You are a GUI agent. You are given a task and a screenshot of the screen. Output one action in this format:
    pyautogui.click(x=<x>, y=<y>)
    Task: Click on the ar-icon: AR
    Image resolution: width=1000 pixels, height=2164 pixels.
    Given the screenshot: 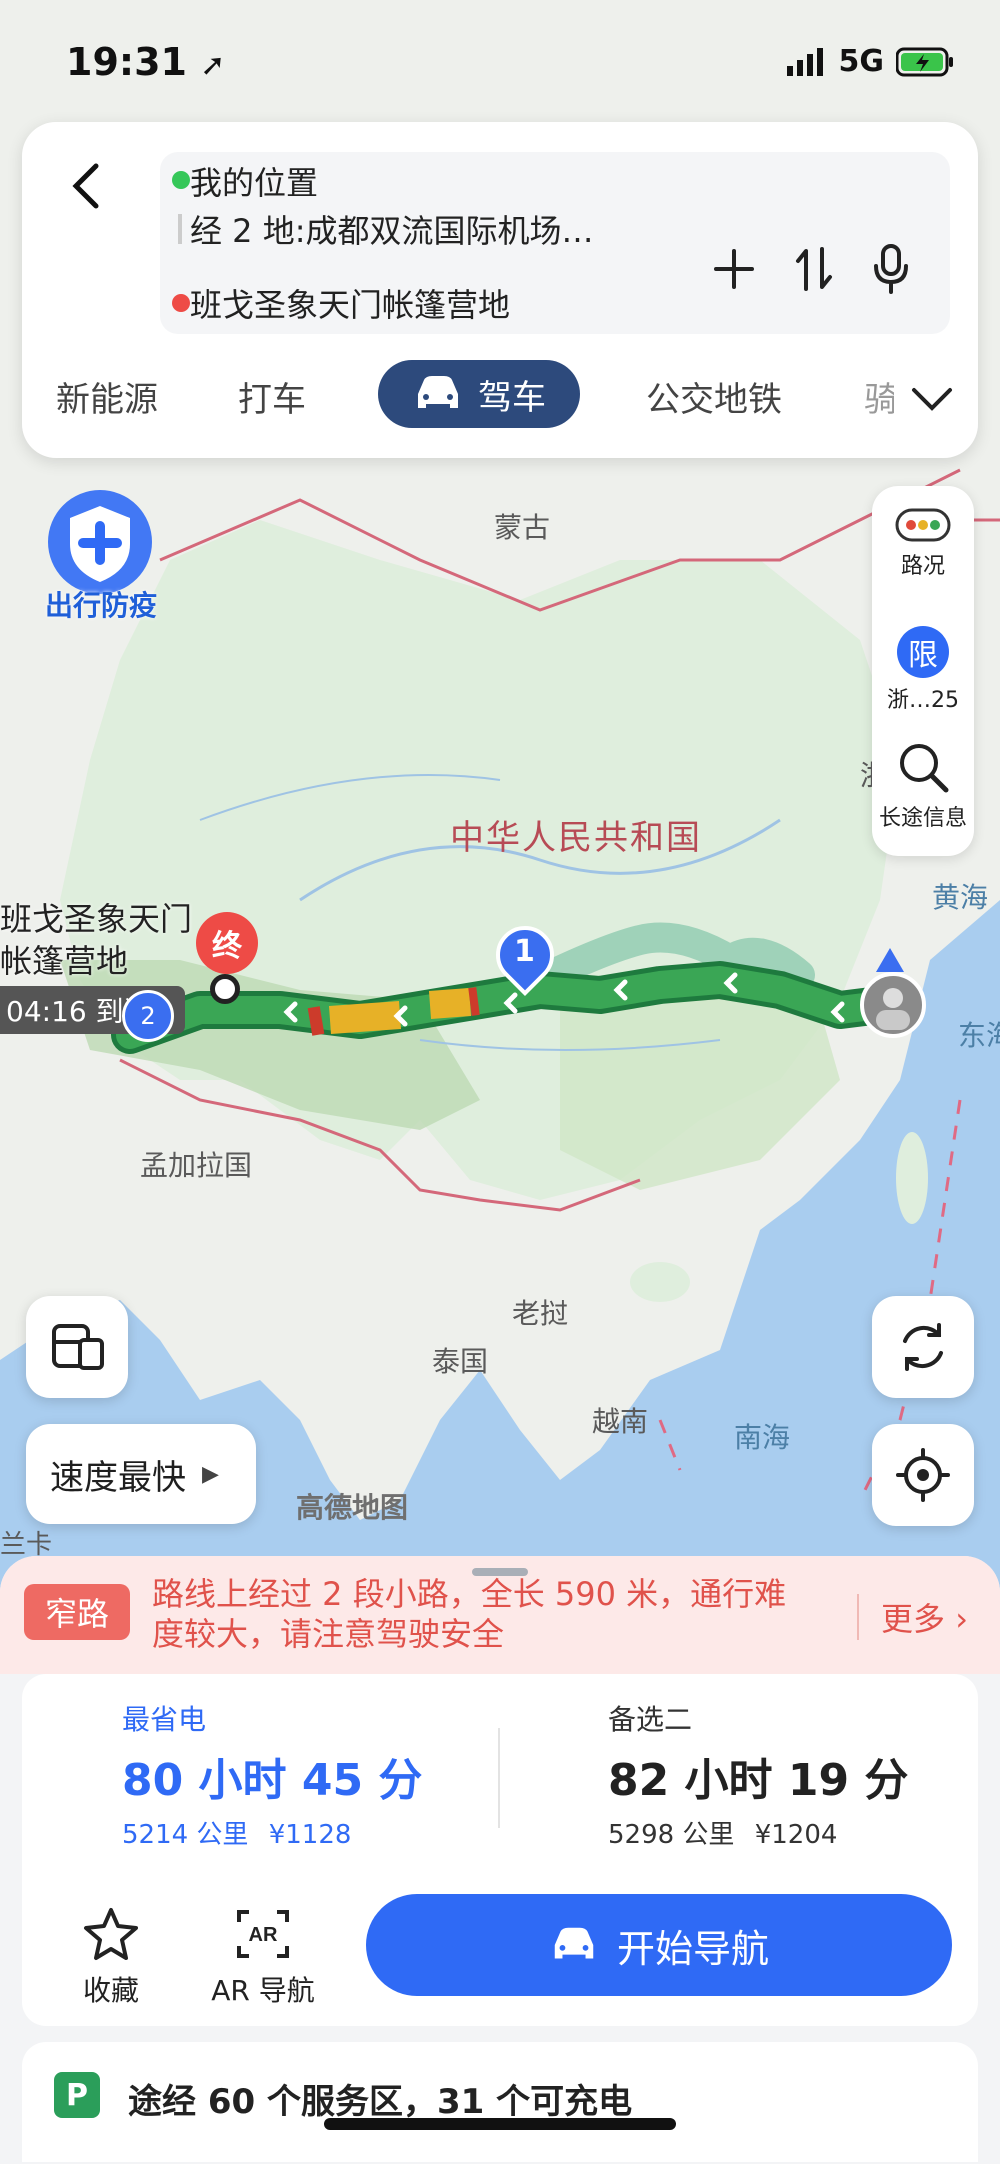 What is the action you would take?
    pyautogui.click(x=263, y=1934)
    